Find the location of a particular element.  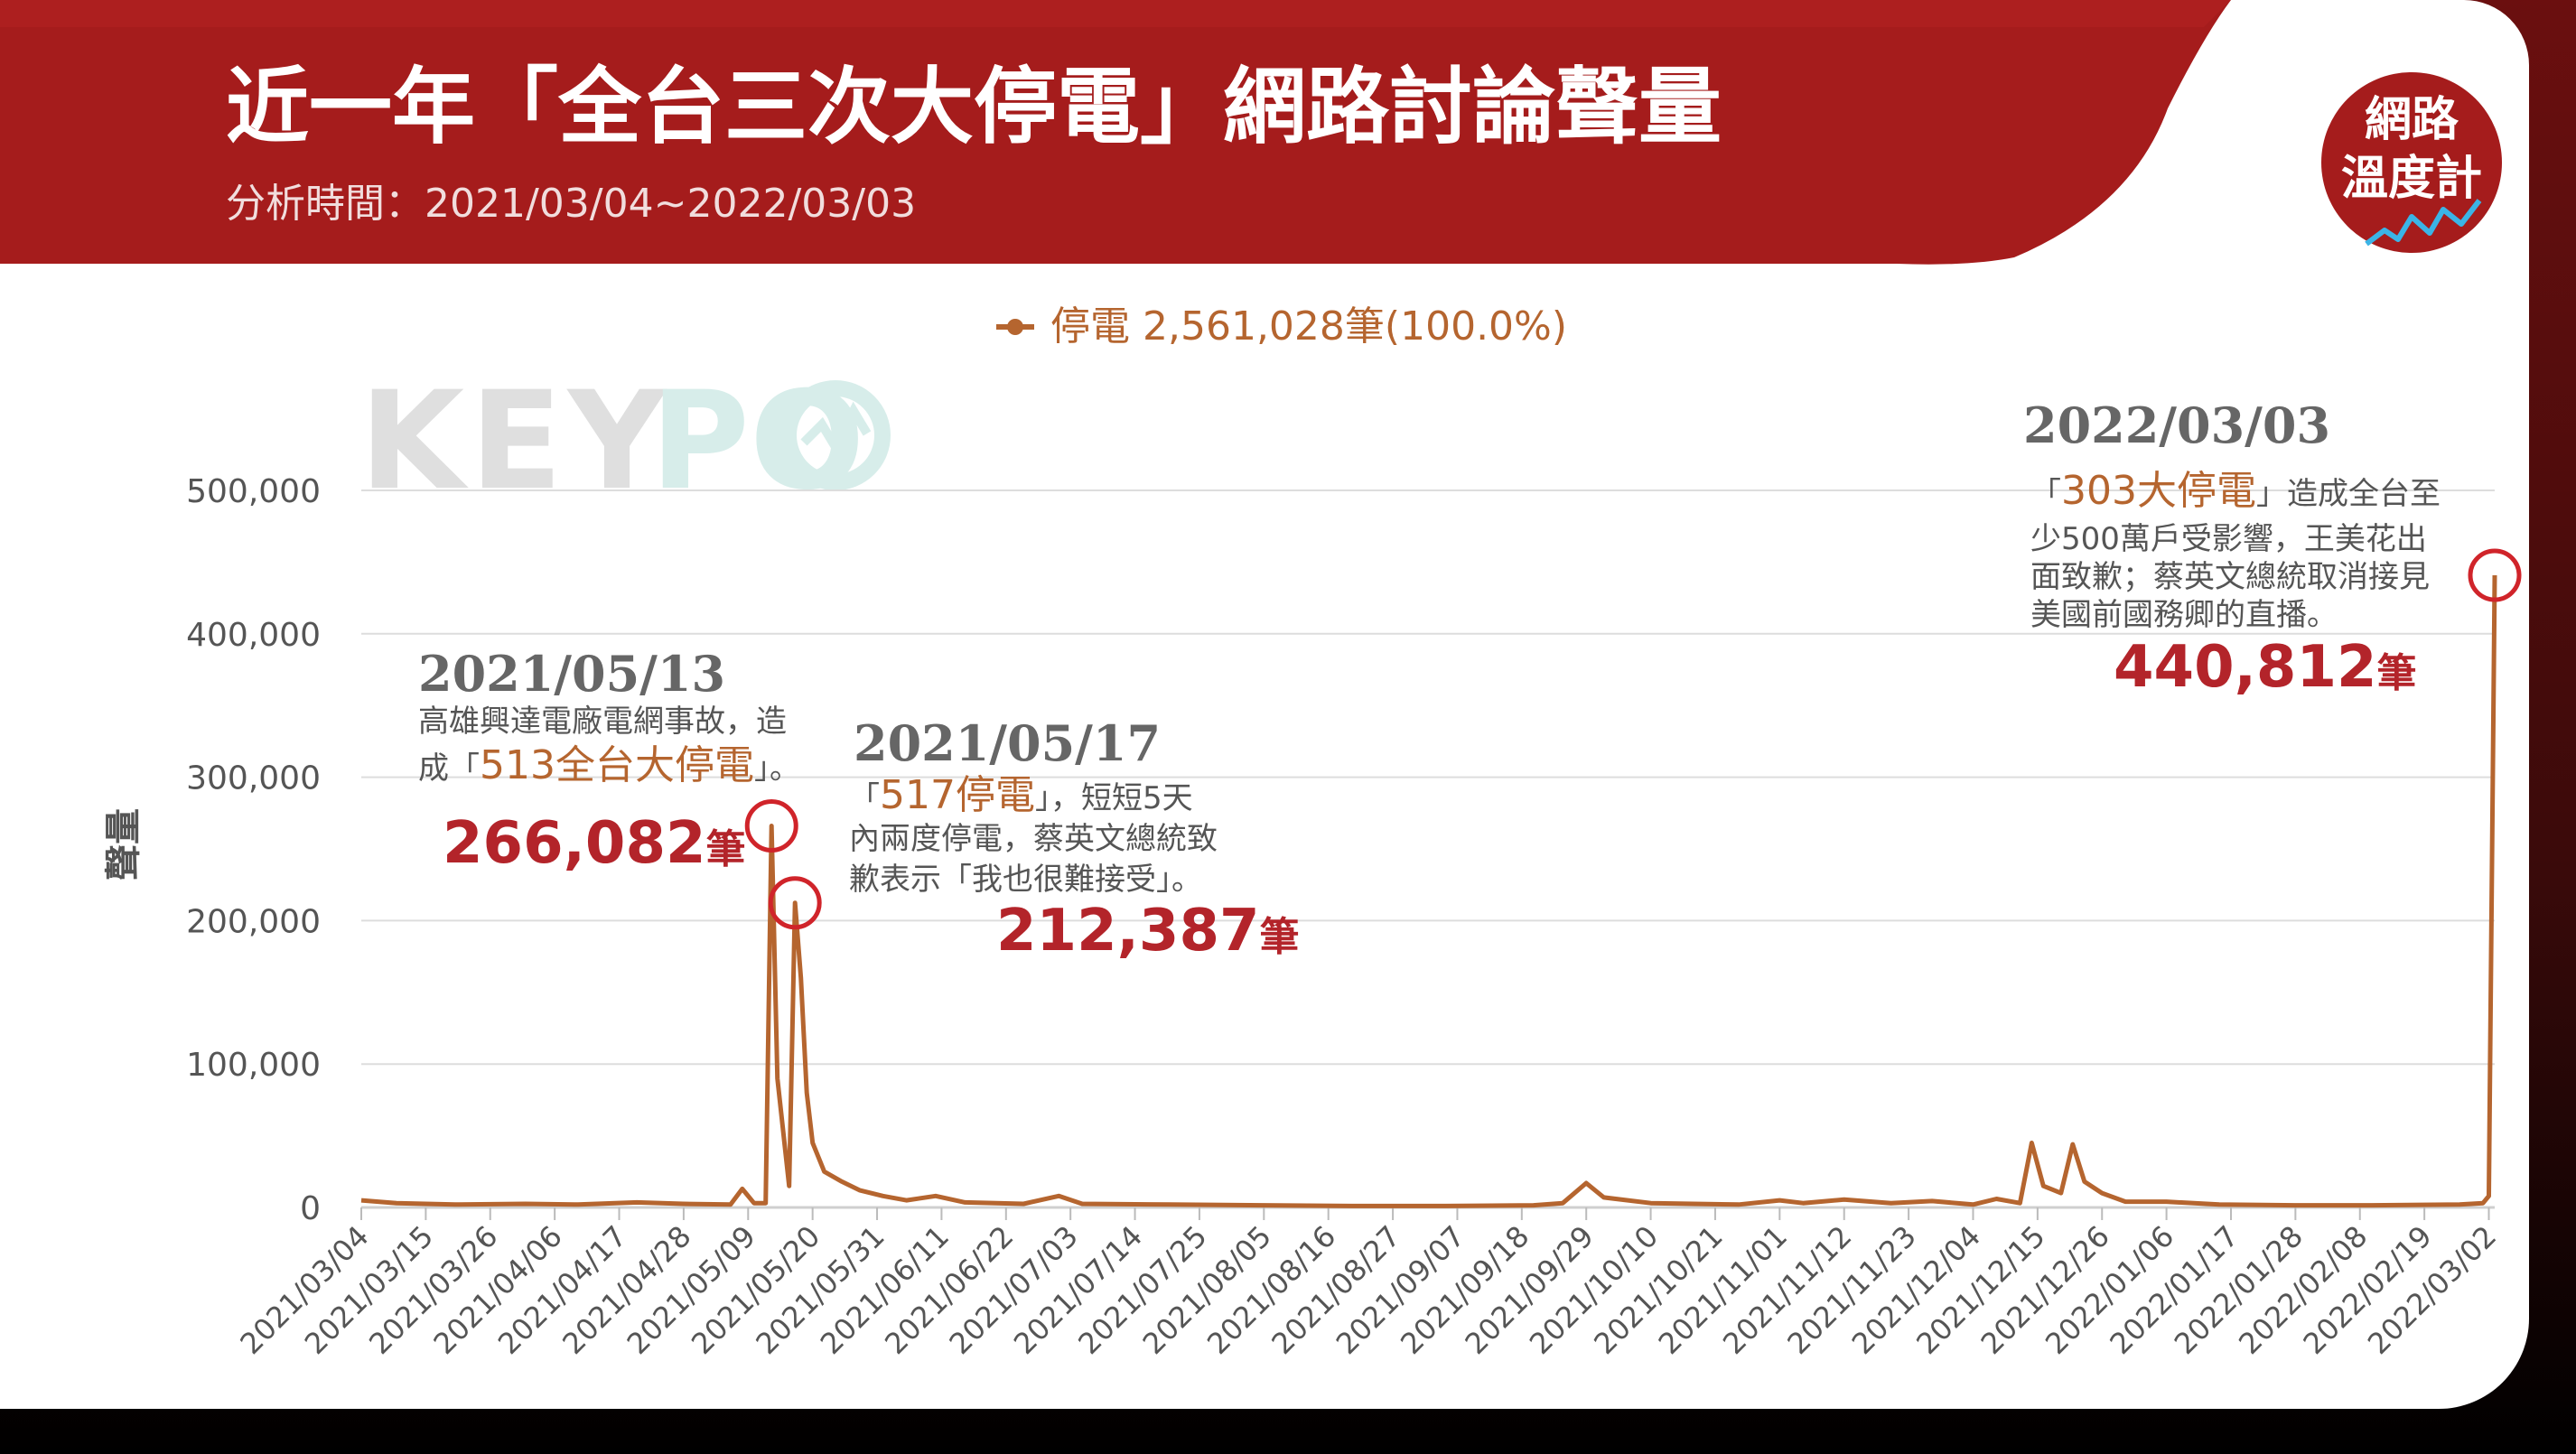

annotation-0303-desc3: 面致歉；蔡英文總統取消接見 is located at coordinates (2230, 577).